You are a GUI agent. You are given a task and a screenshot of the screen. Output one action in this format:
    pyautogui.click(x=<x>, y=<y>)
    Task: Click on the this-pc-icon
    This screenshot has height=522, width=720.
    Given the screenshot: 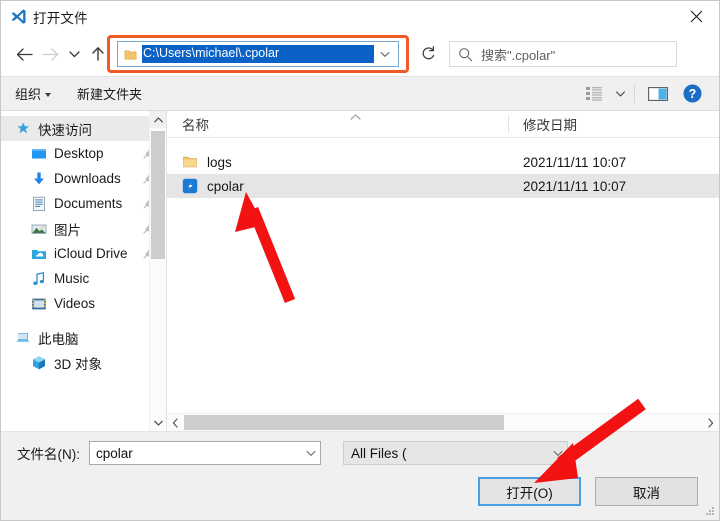 What is the action you would take?
    pyautogui.click(x=23, y=338)
    